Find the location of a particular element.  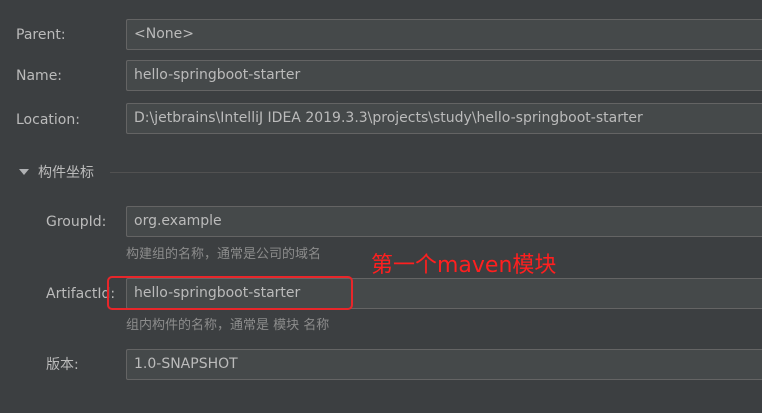

location-label: Location: is located at coordinates (48, 120).